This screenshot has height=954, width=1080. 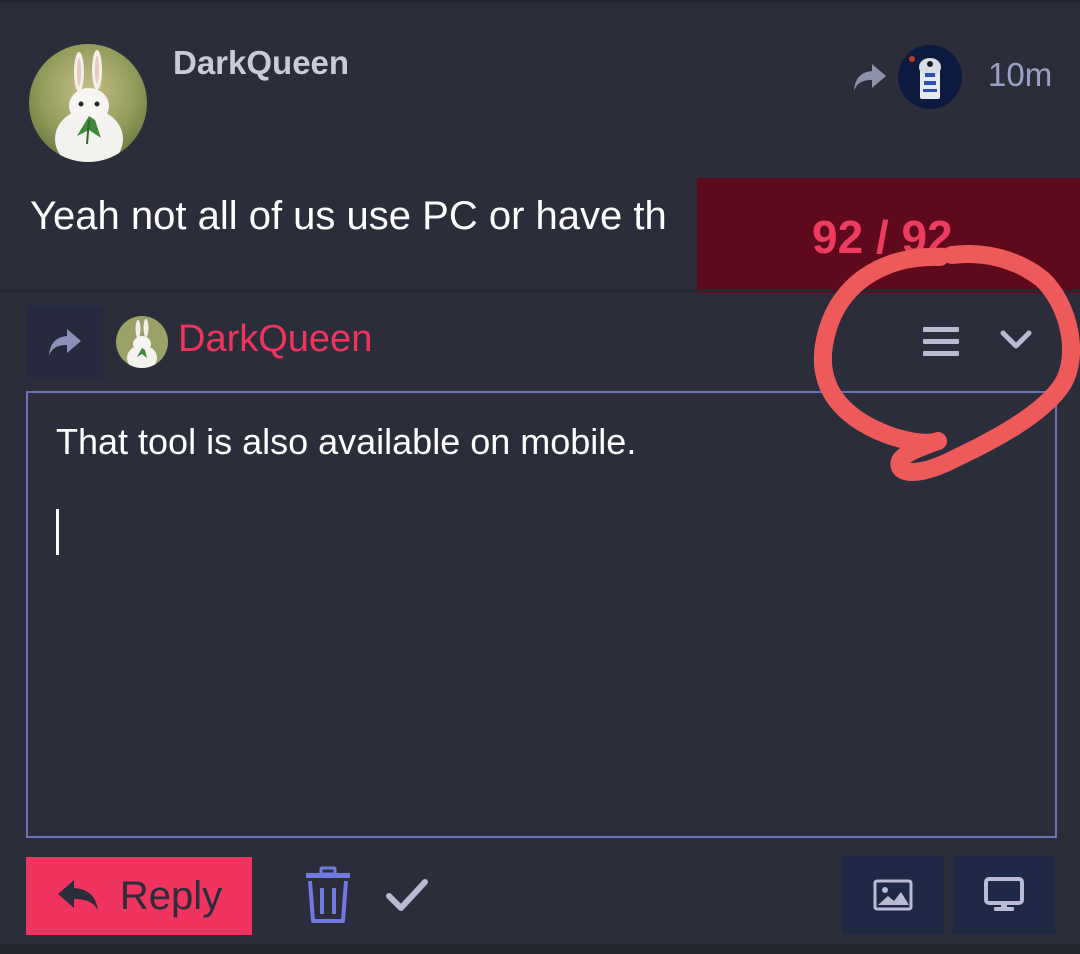 I want to click on user-avatar, so click(x=88, y=103).